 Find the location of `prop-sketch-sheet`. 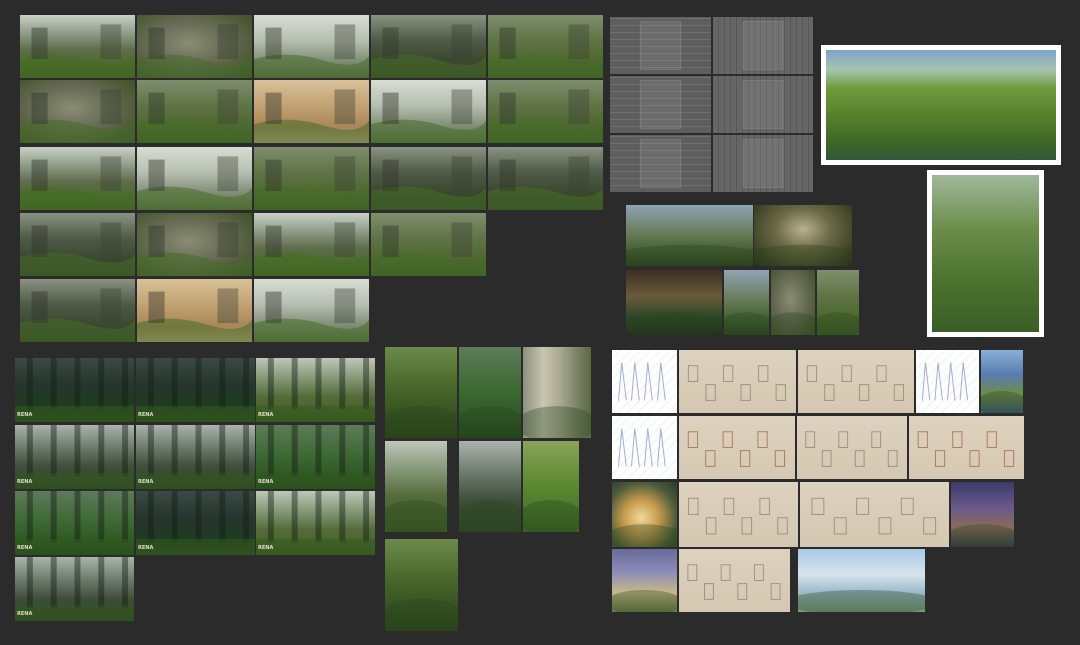

prop-sketch-sheet is located at coordinates (737, 381).